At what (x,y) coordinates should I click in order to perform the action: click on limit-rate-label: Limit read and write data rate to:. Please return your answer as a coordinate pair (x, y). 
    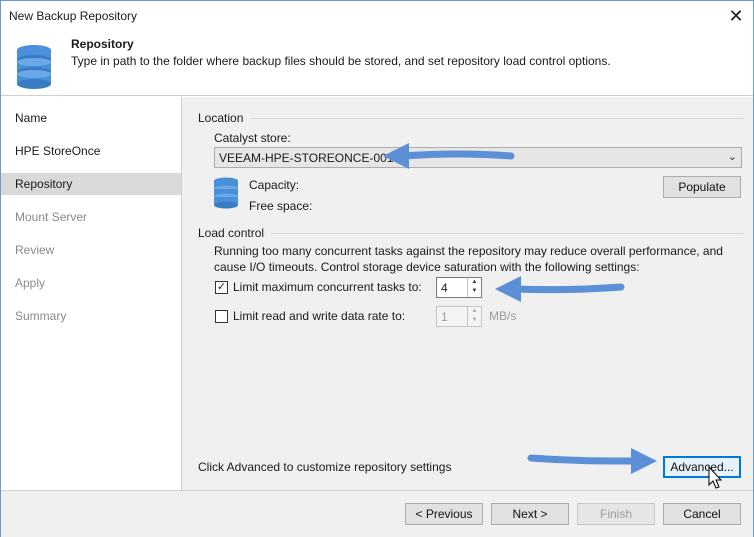
    Looking at the image, I should click on (319, 316).